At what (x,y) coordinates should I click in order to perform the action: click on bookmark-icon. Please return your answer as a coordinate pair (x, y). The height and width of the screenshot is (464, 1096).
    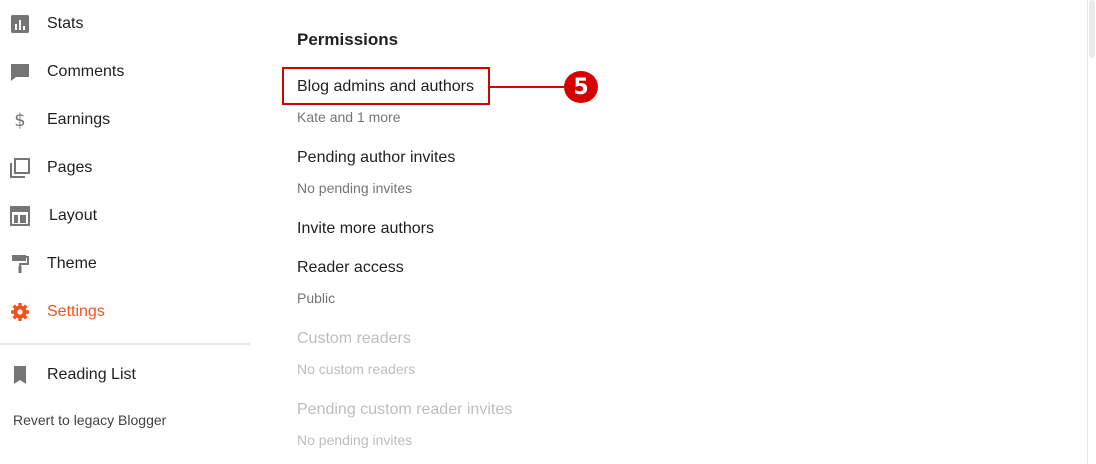
    Looking at the image, I should click on (20, 375).